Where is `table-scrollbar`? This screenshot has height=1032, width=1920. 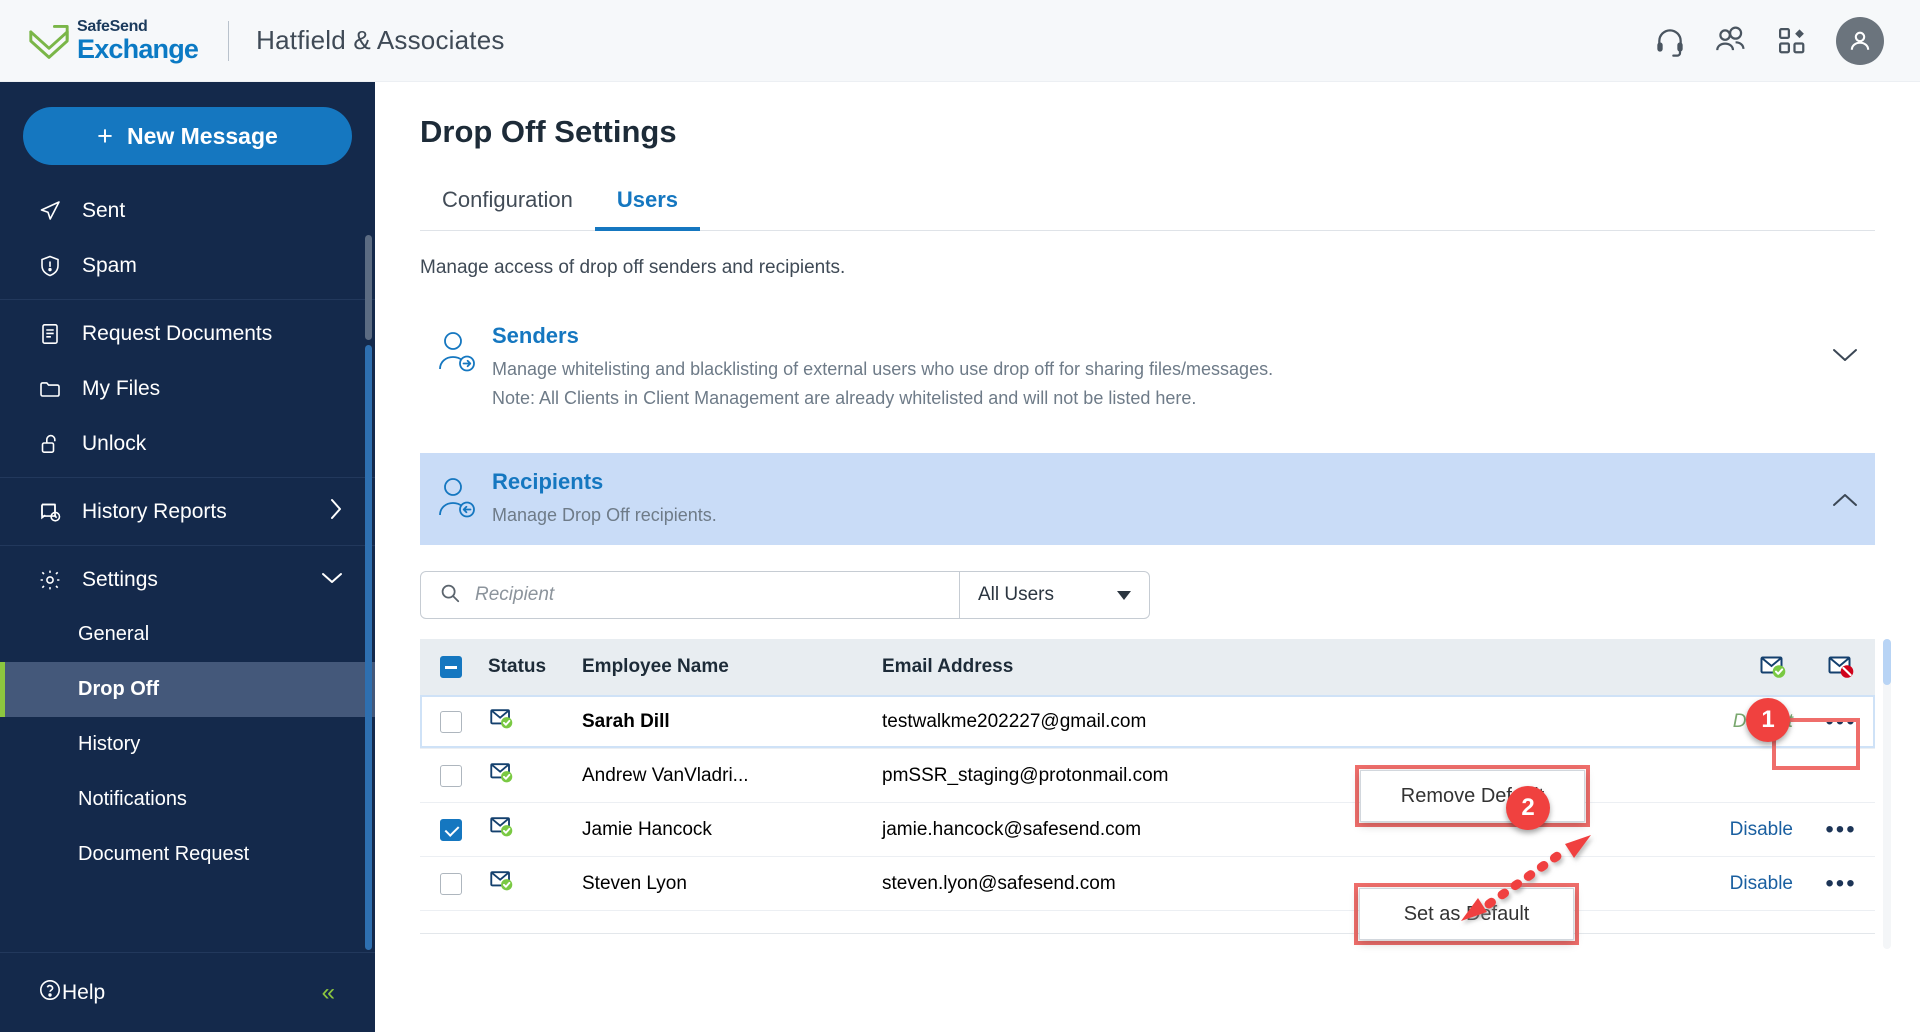 table-scrollbar is located at coordinates (1887, 794).